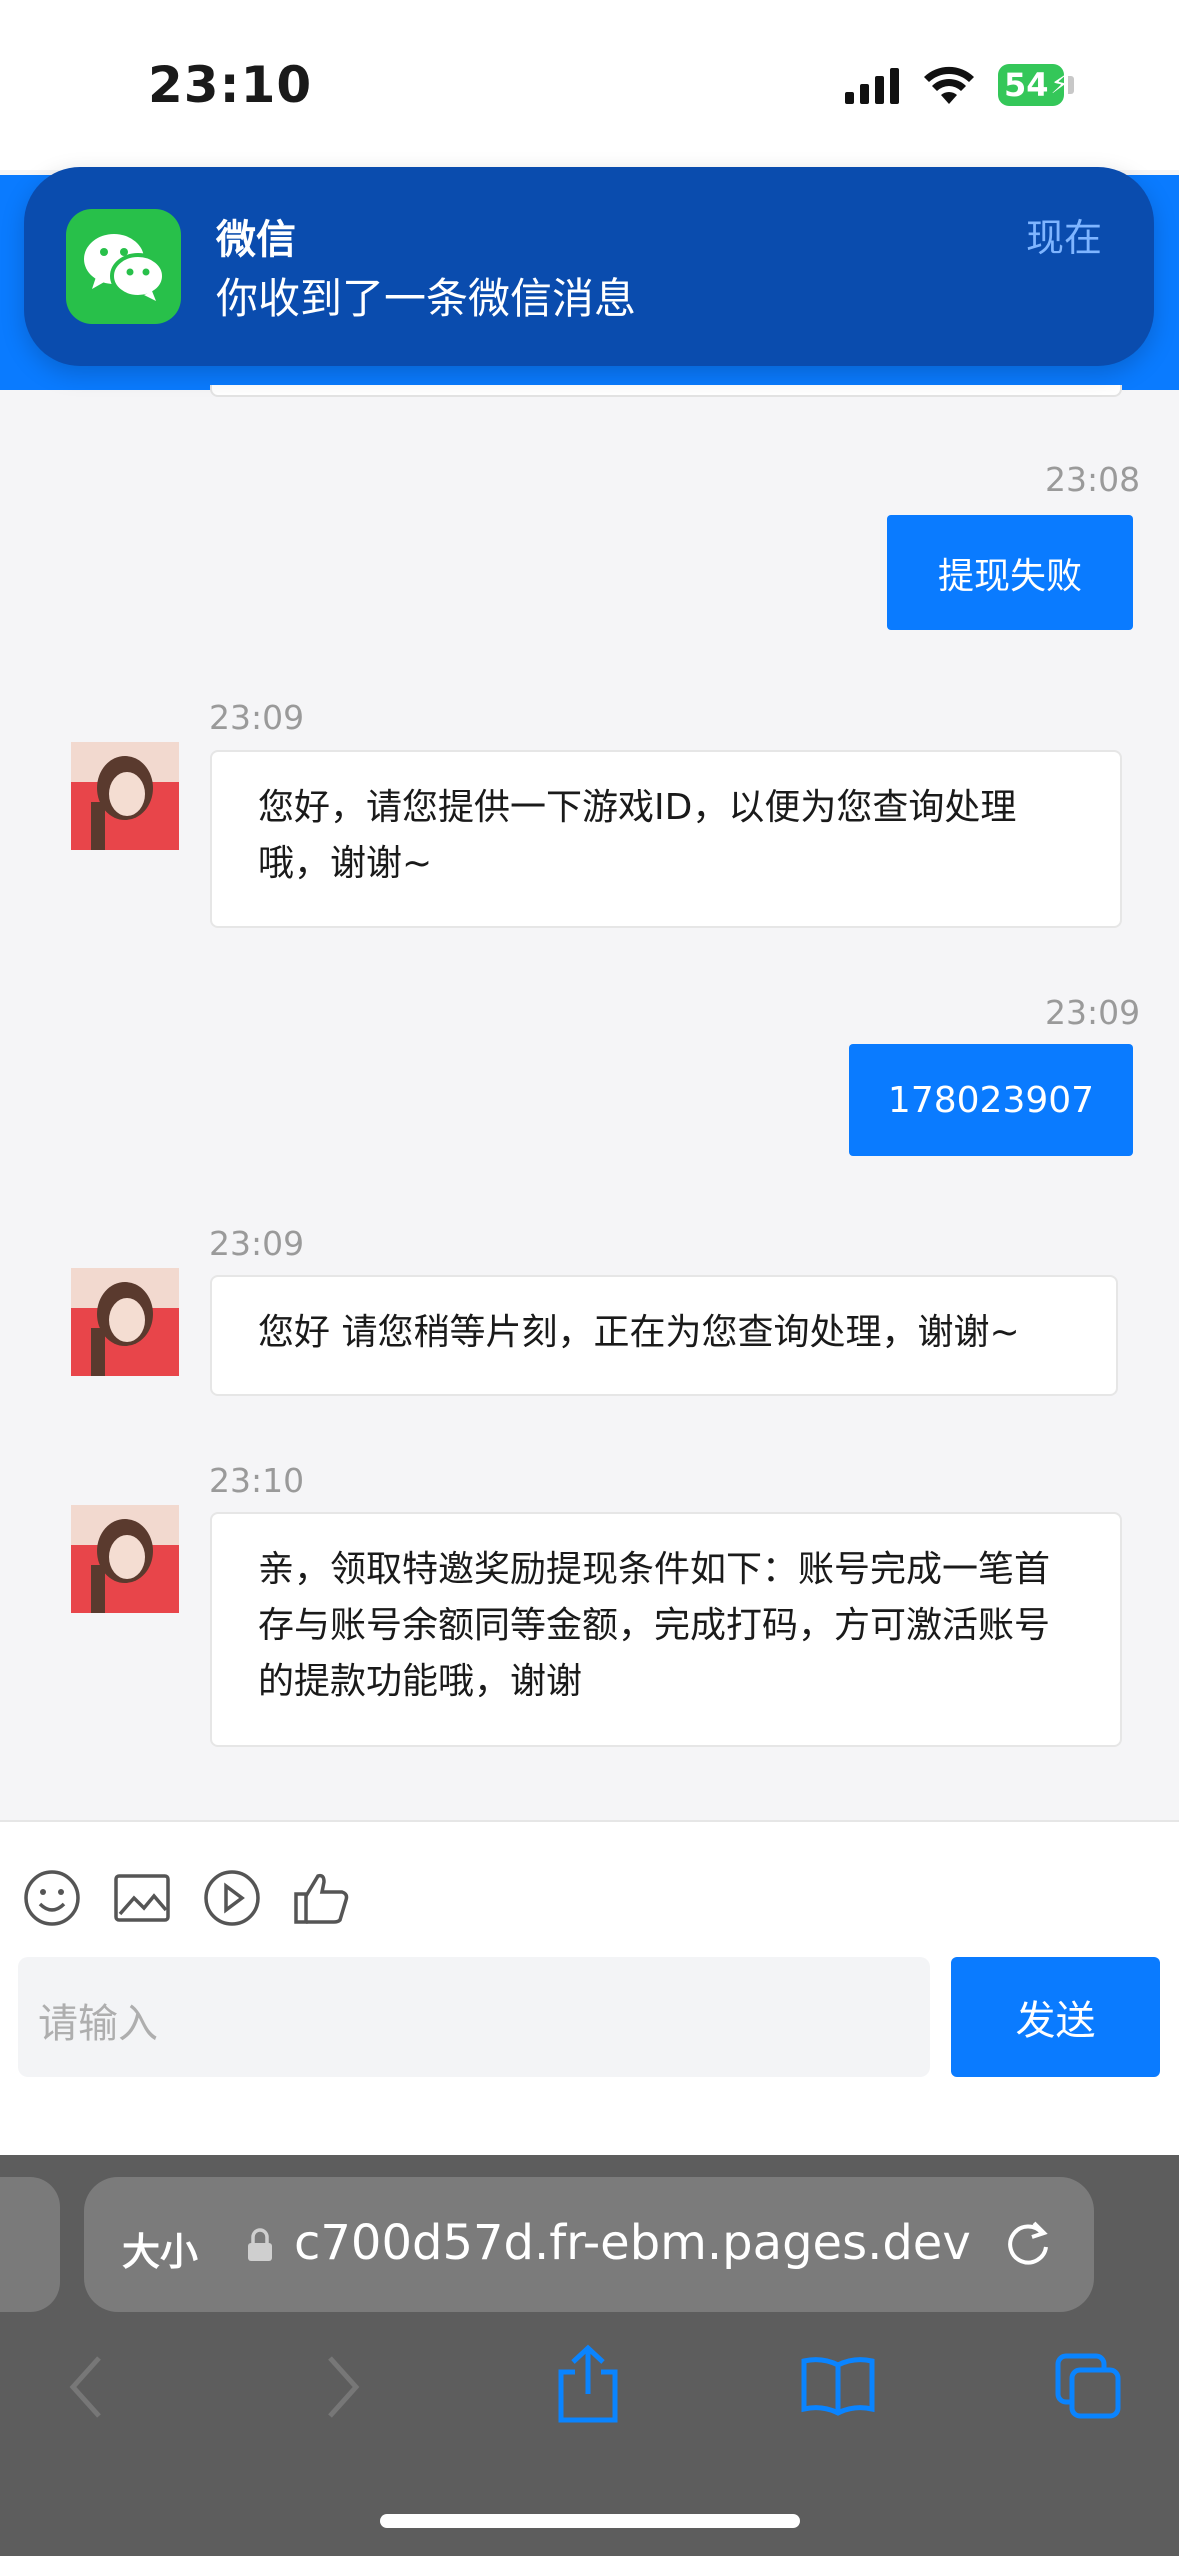  I want to click on url-text: c700d57d.fr-ebm.pages.dev, so click(632, 2243).